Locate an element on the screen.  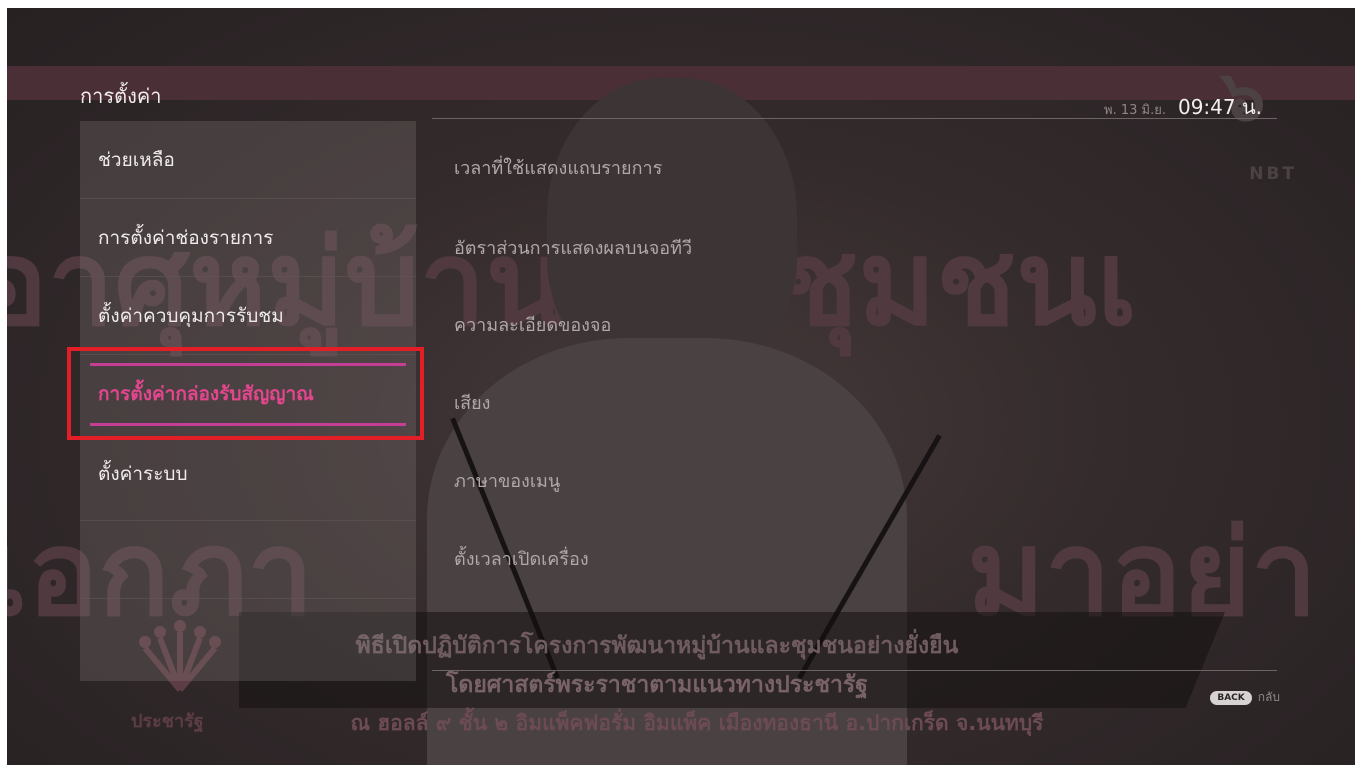
pracharat-logo-text: ประชารัฐ is located at coordinates (167, 721).